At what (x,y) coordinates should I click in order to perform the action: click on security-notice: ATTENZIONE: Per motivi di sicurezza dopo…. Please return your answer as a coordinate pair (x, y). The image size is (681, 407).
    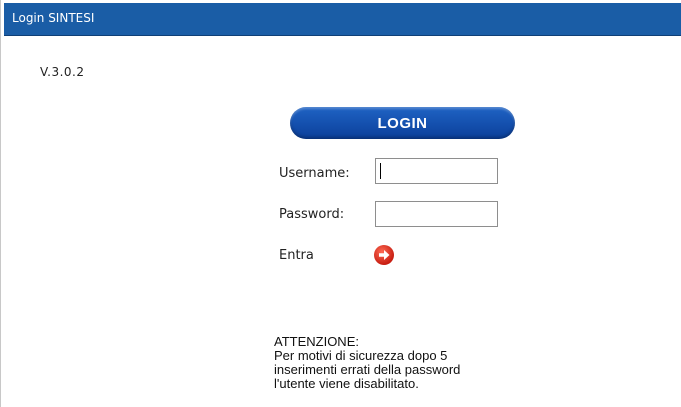
    Looking at the image, I should click on (404, 363).